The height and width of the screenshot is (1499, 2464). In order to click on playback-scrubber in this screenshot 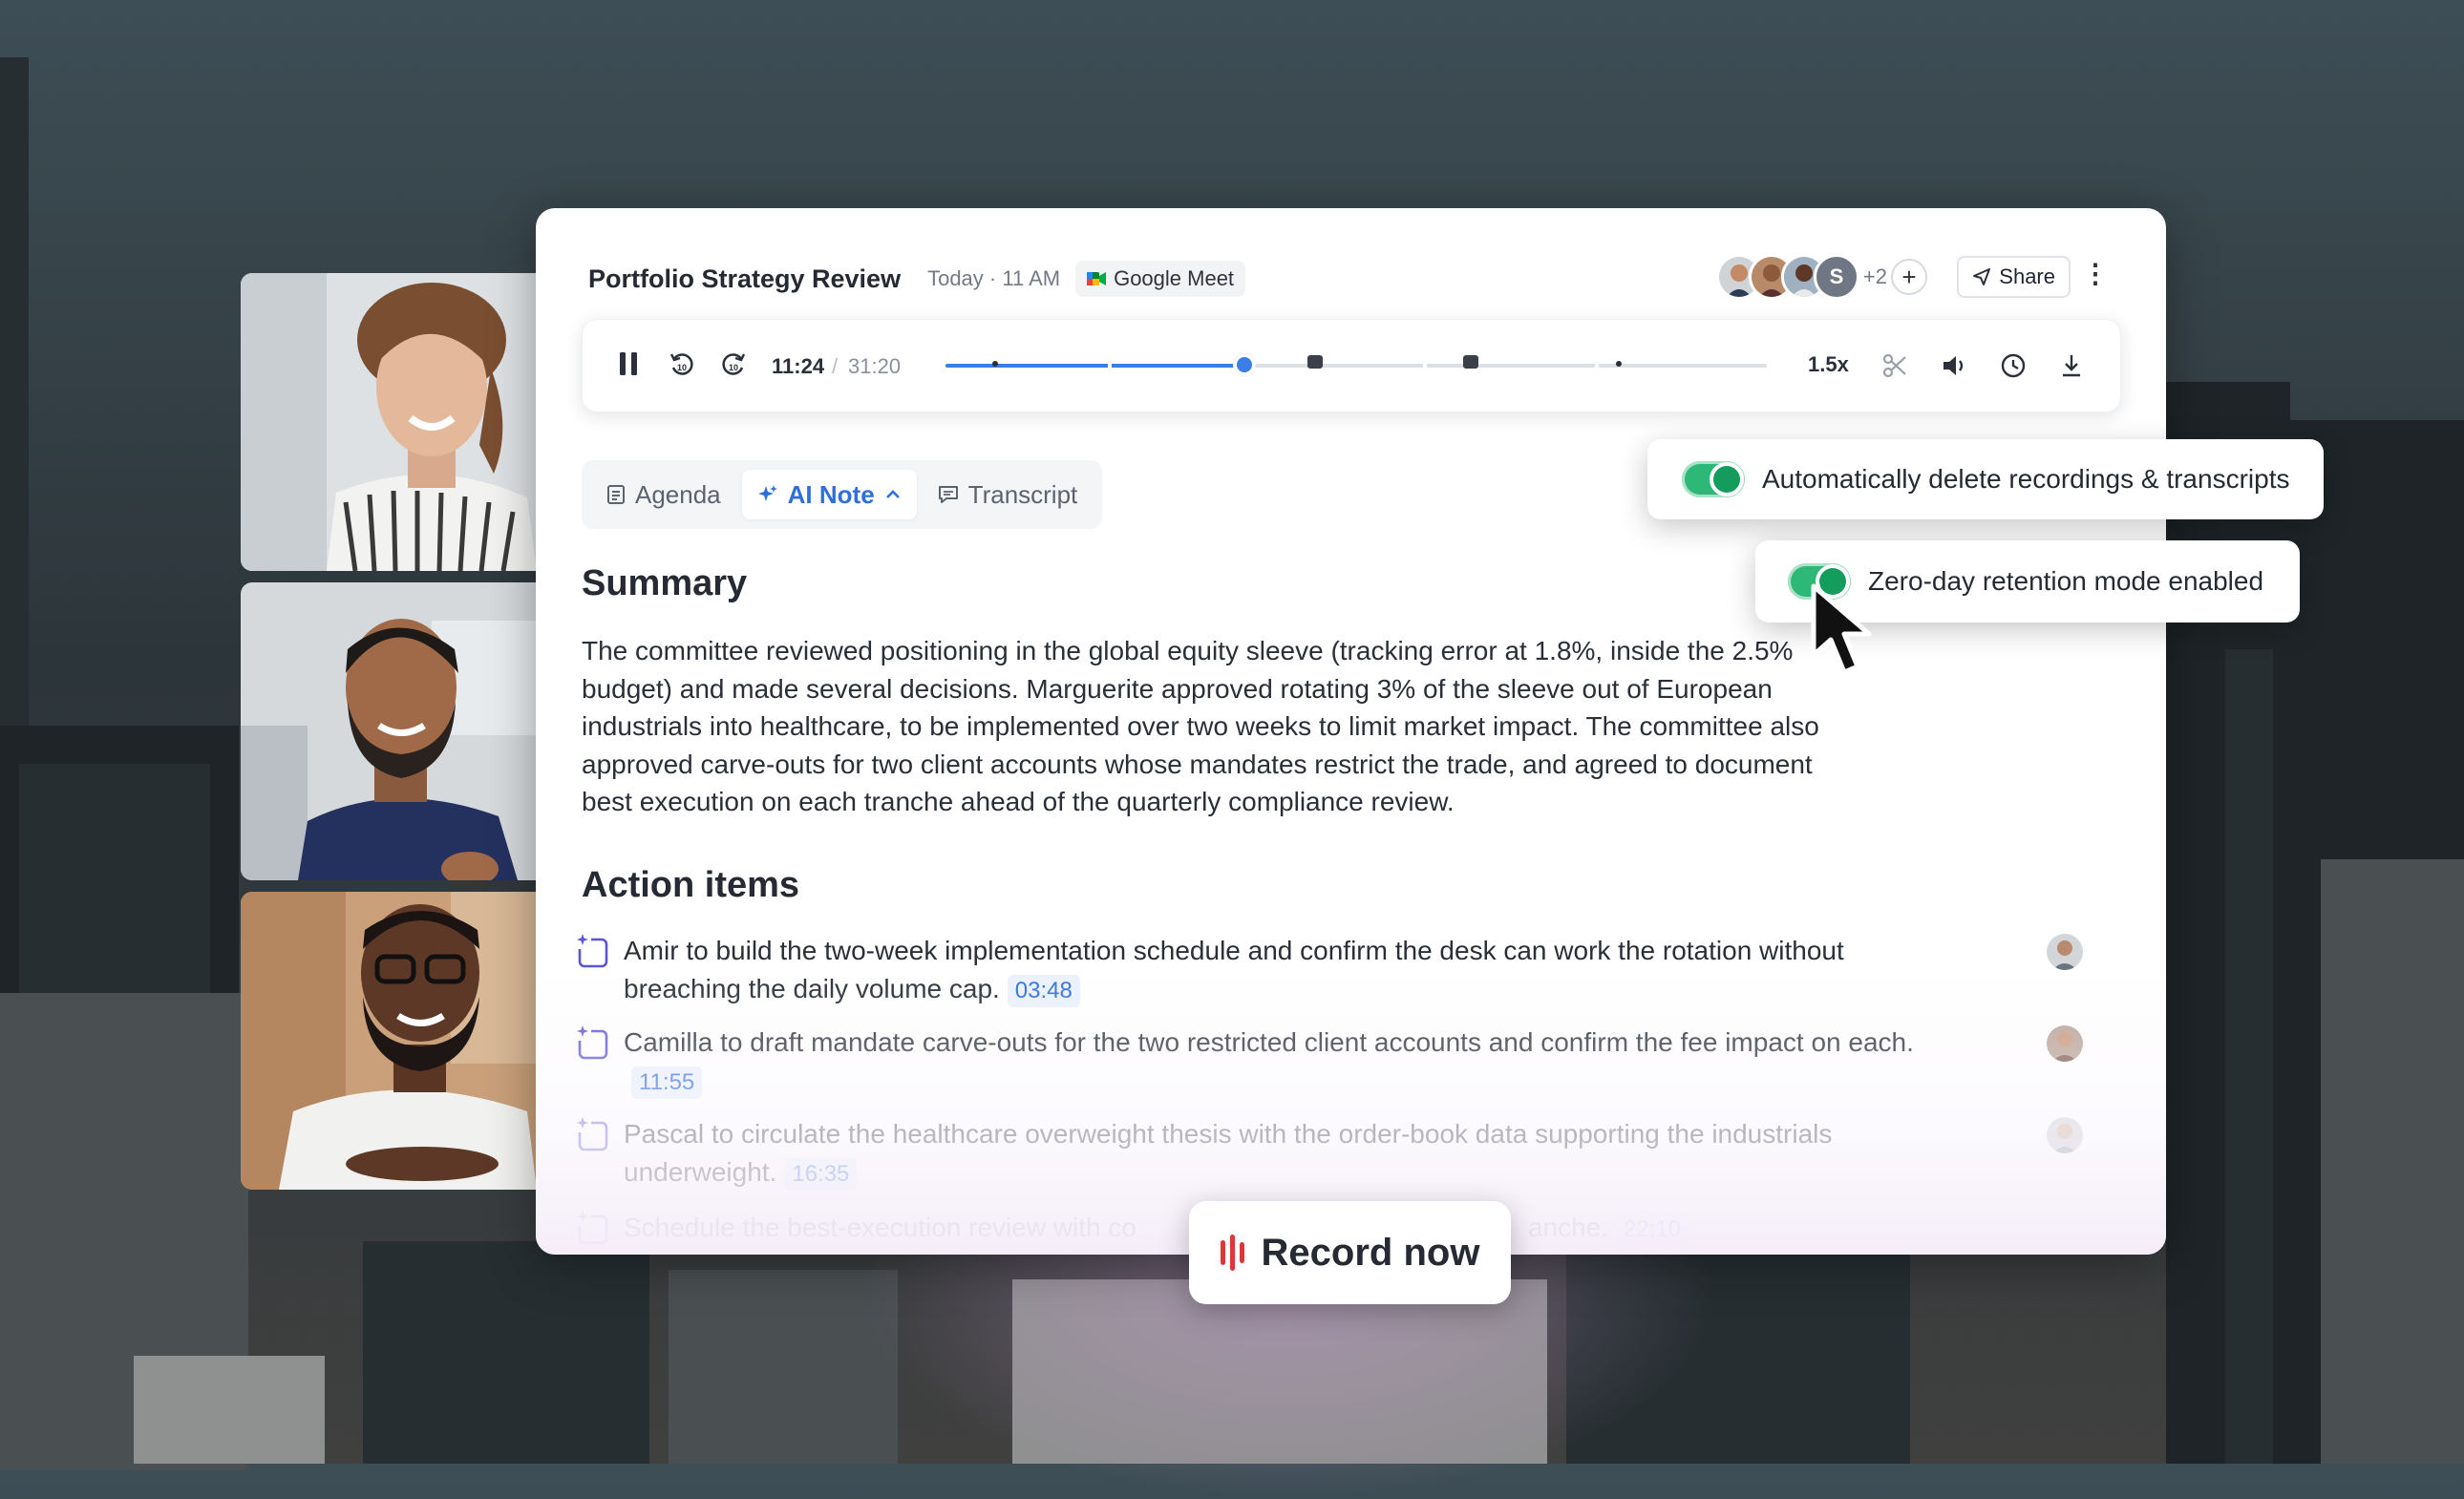, I will do `click(1356, 364)`.